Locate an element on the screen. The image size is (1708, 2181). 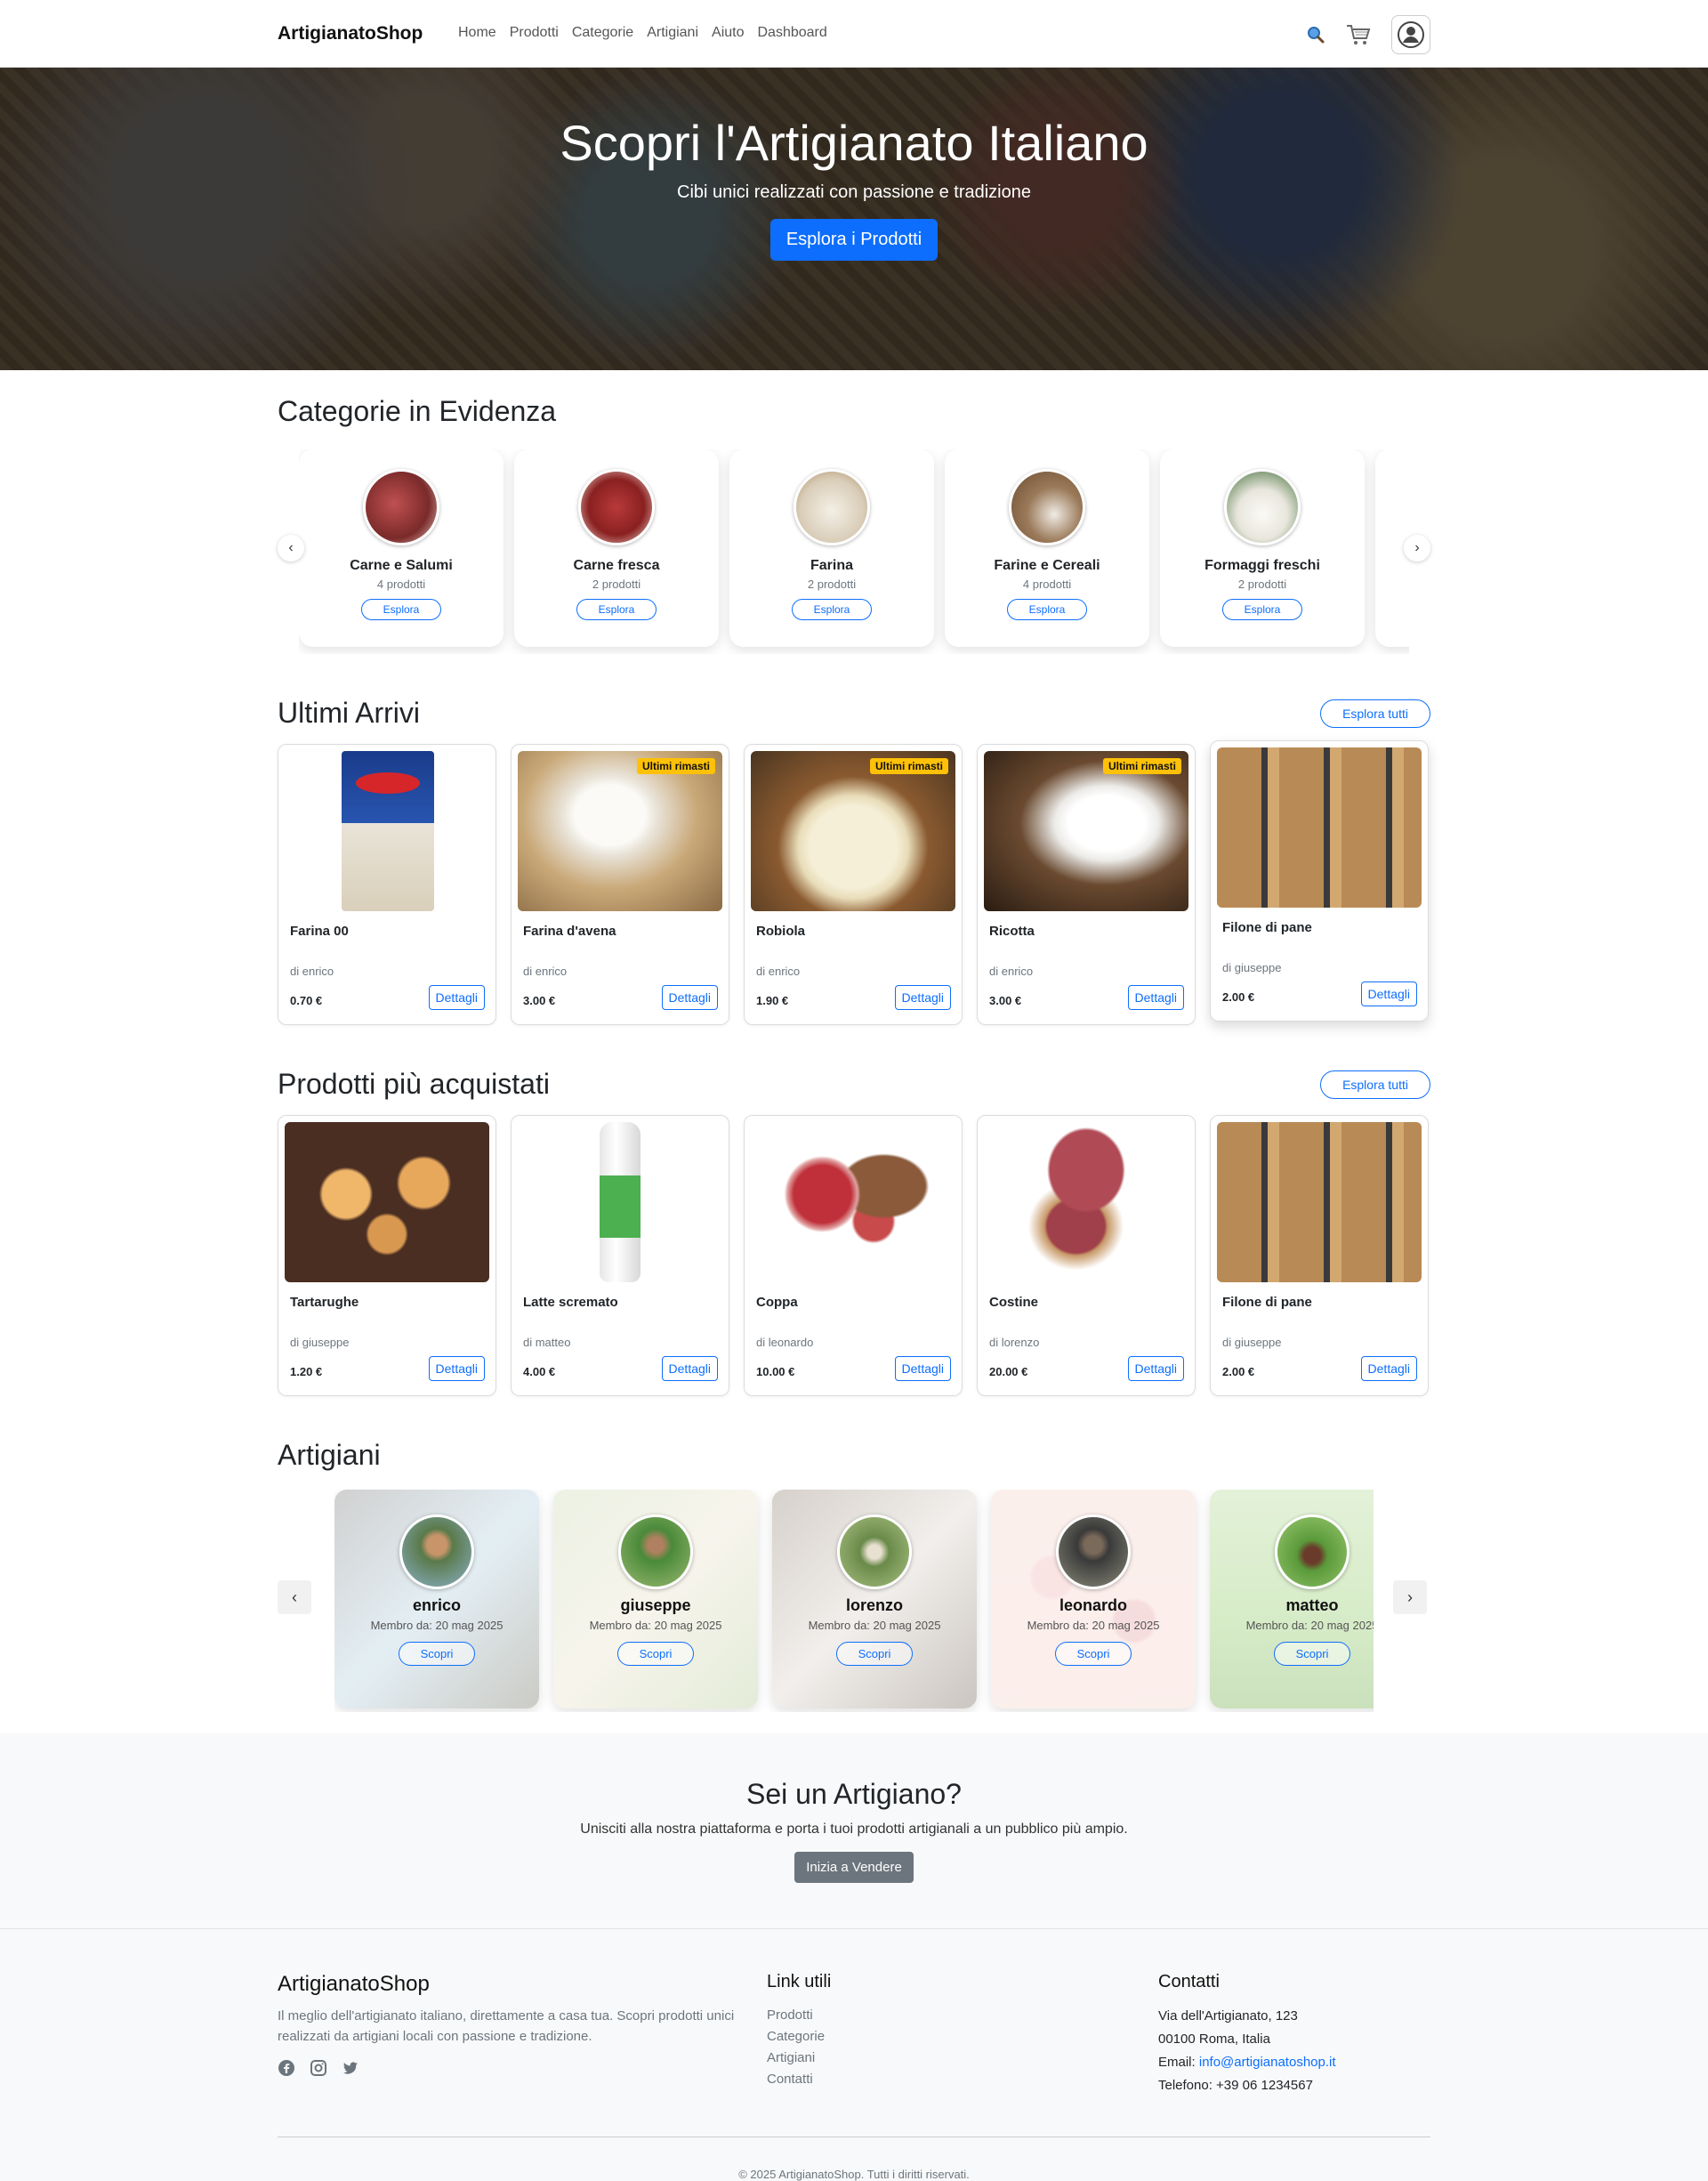
nav-artigiani: Artigiani is located at coordinates (672, 33).